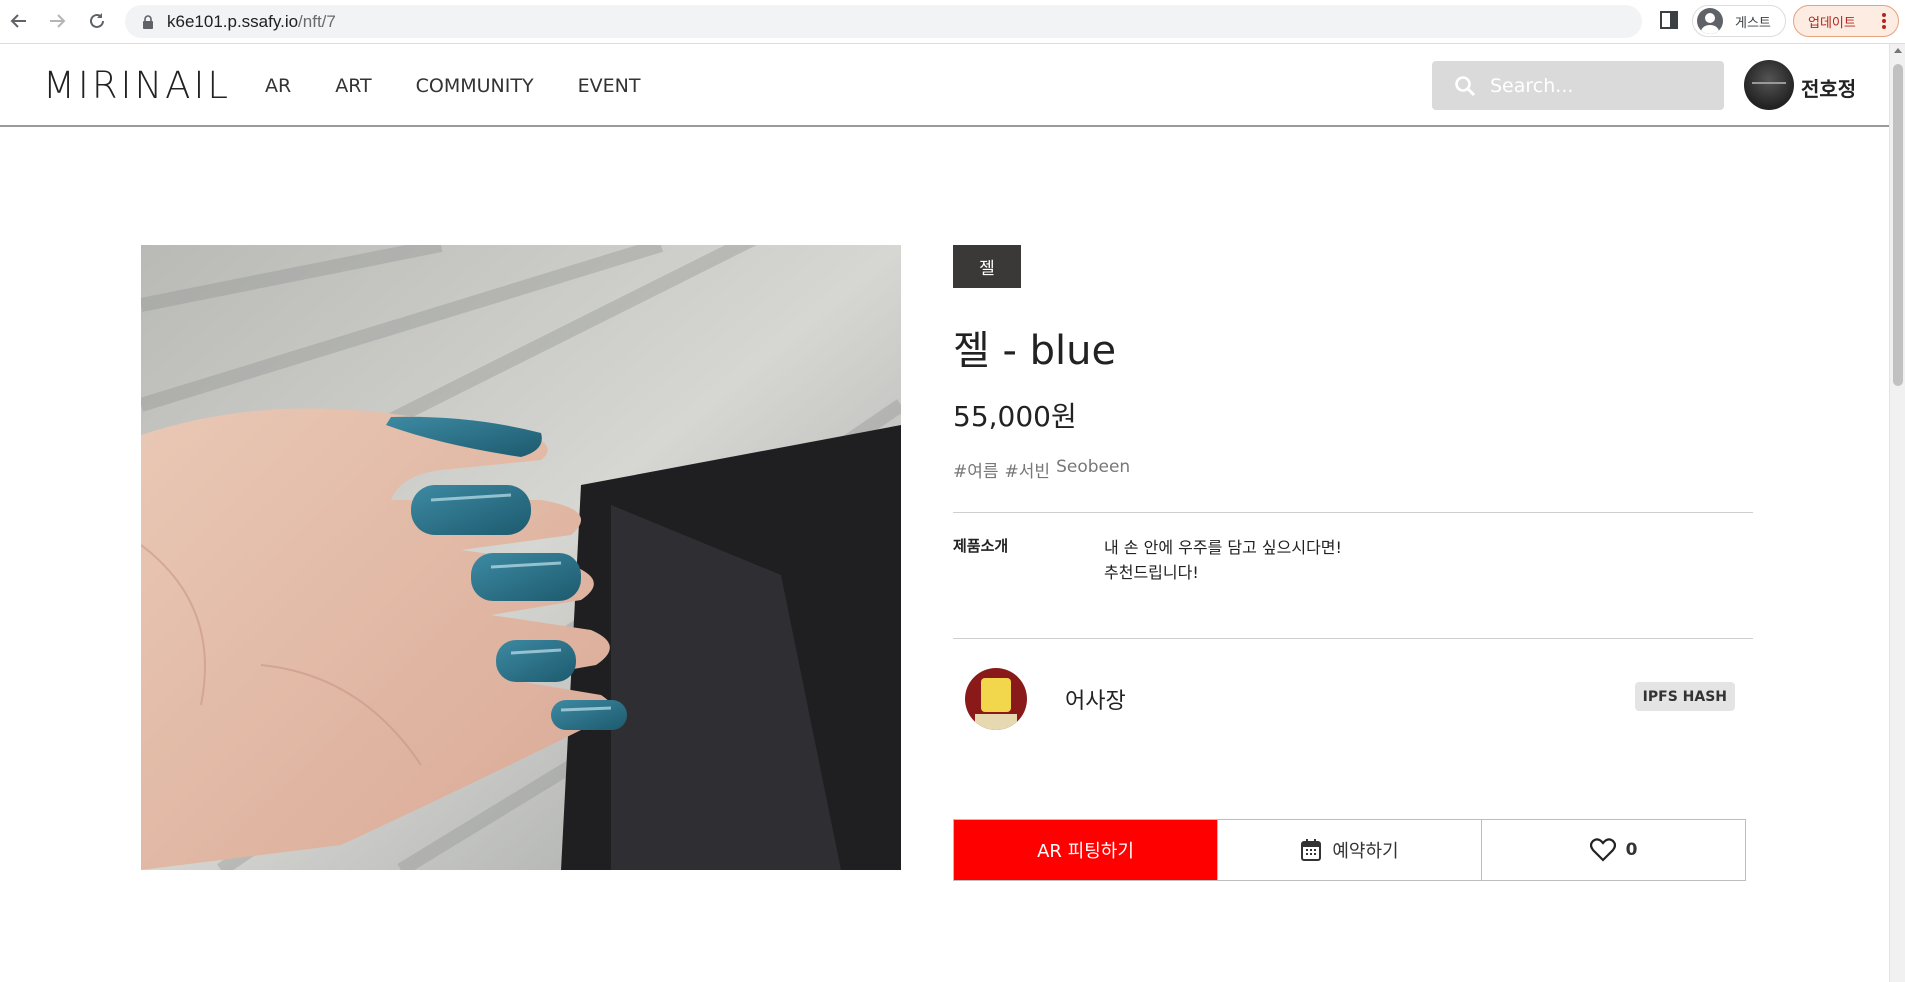  Describe the element at coordinates (1832, 22) in the screenshot. I see `update-label: 업데이트` at that location.